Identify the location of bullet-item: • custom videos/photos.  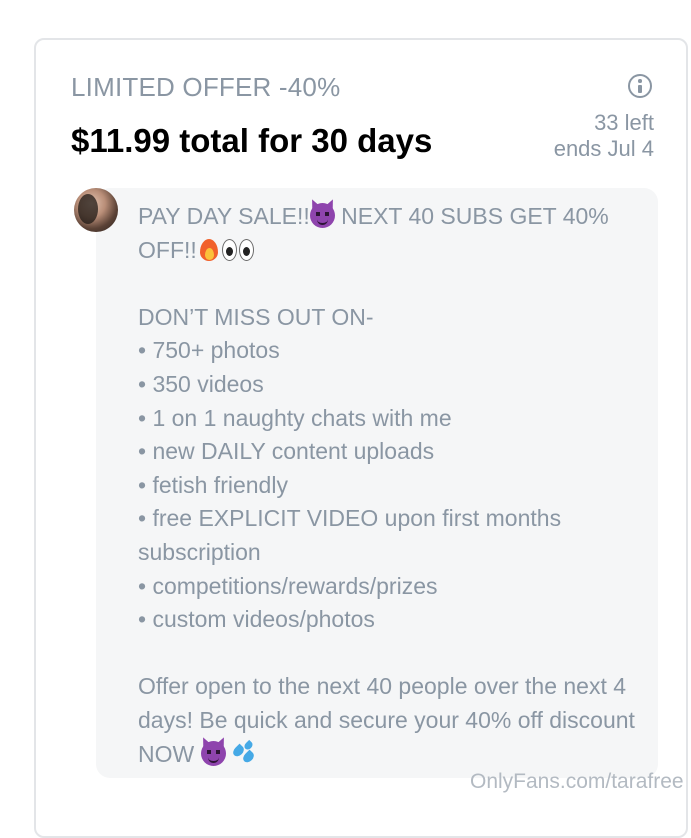
(256, 619).